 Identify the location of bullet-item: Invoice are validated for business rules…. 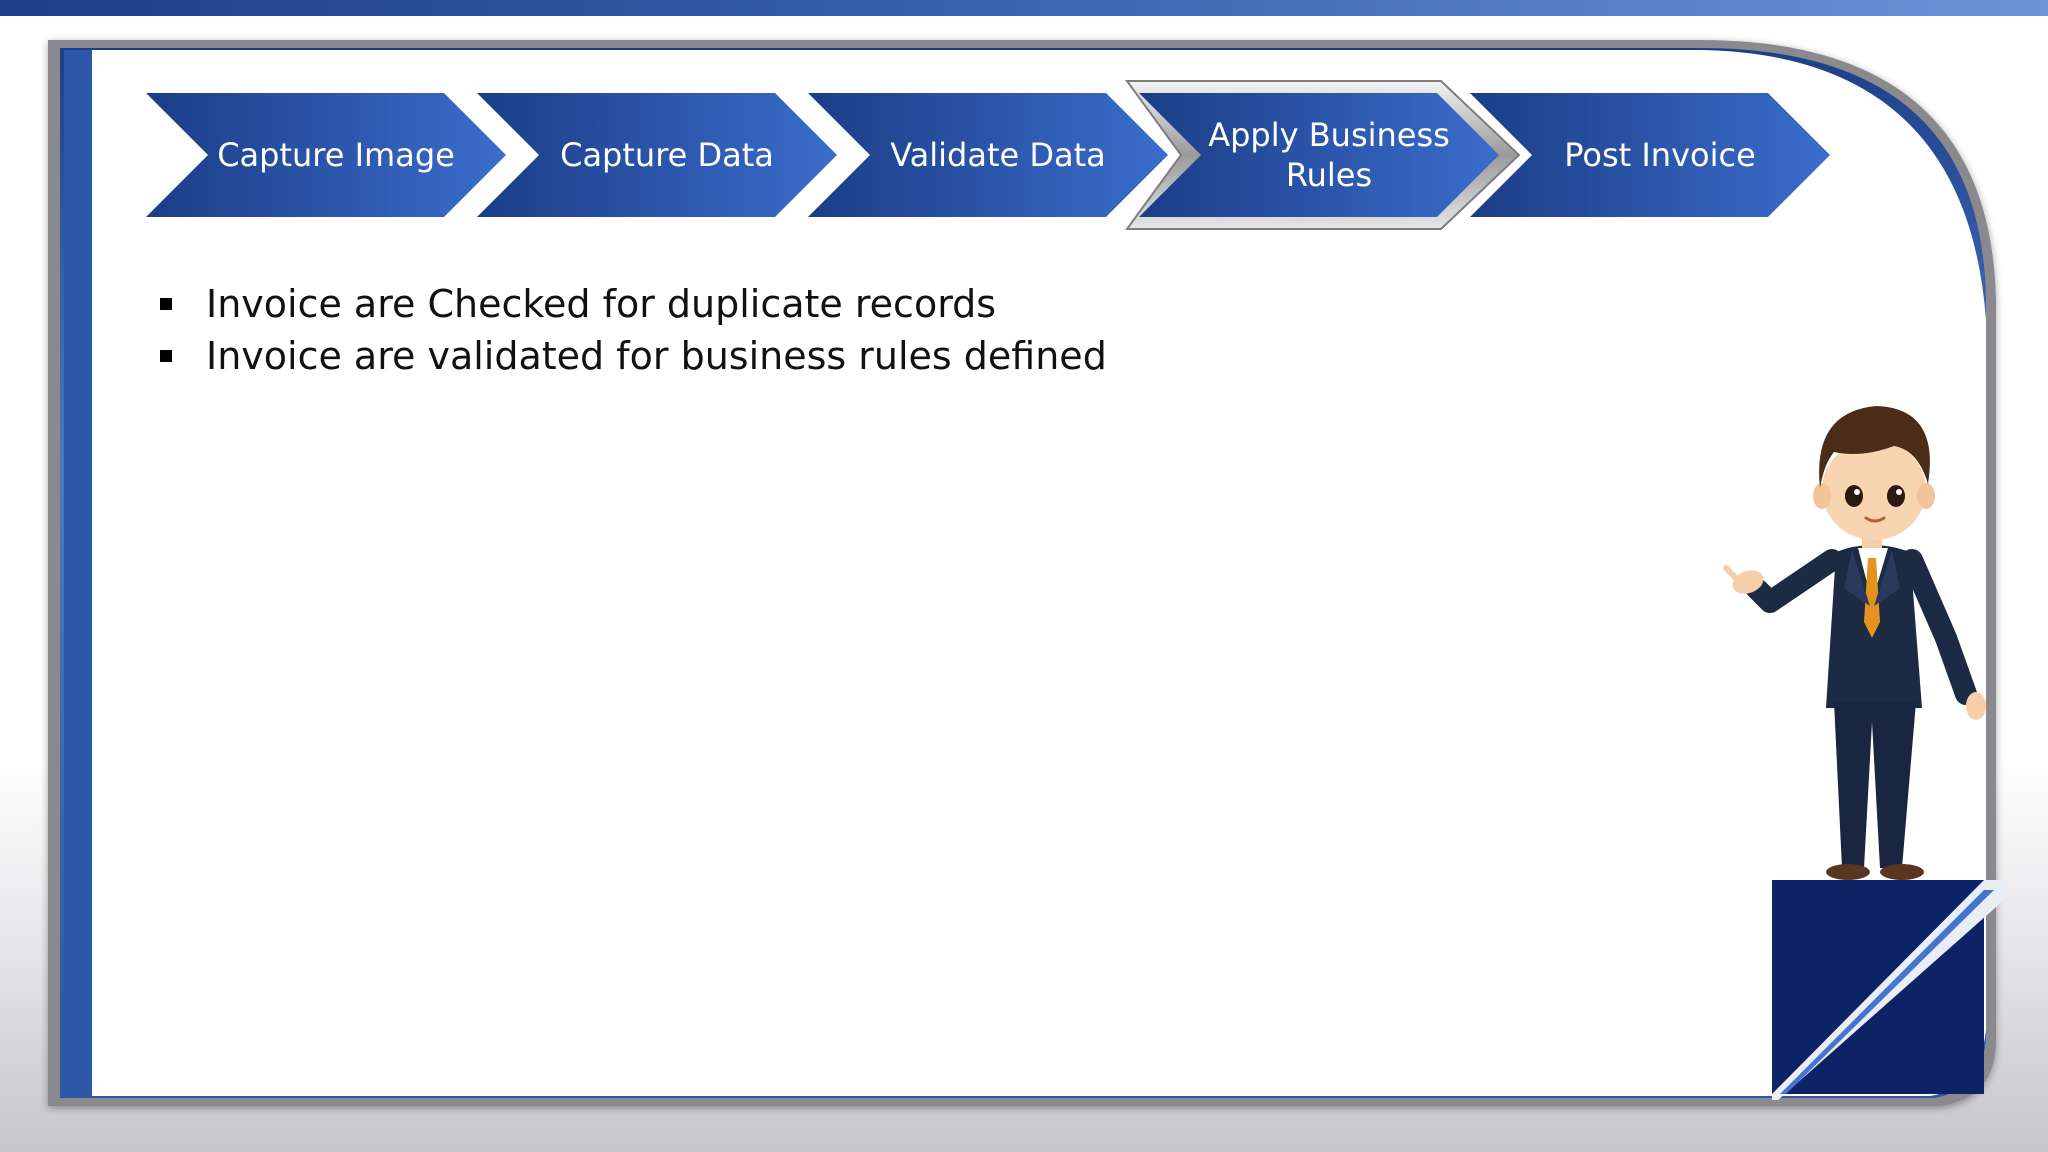
(633, 356).